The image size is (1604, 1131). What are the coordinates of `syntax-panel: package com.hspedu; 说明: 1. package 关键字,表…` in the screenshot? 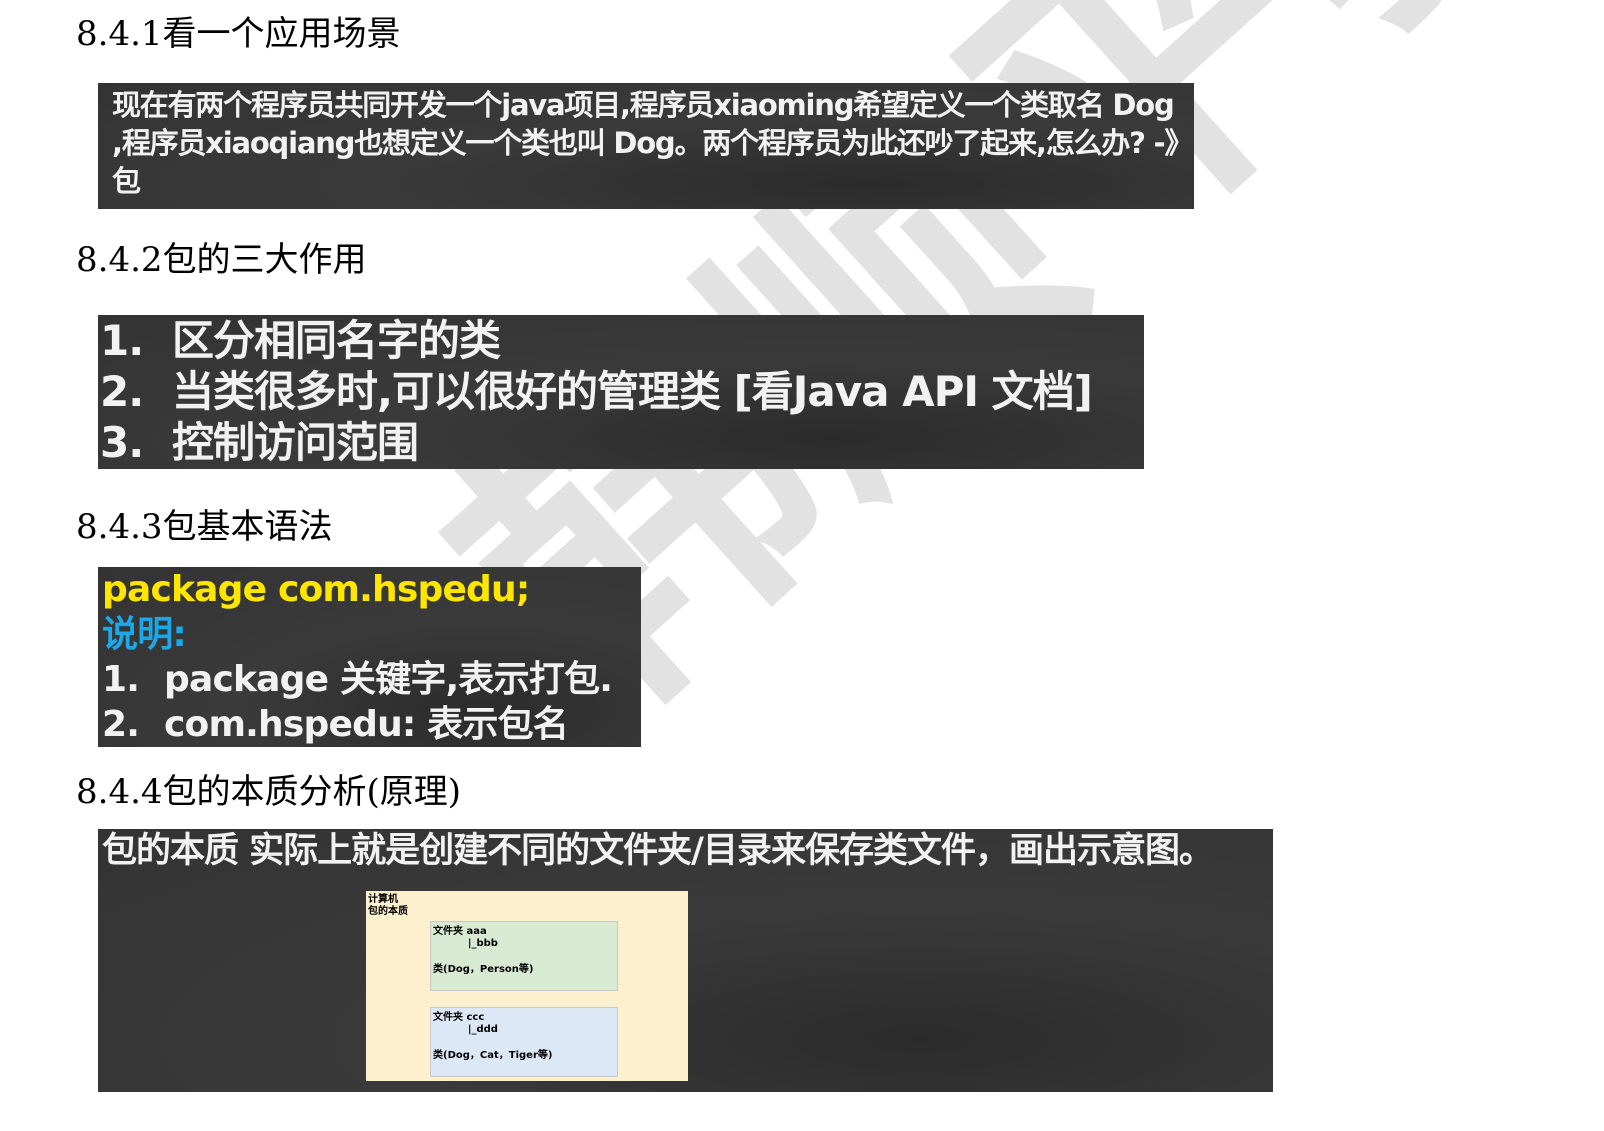 It's located at (369, 657).